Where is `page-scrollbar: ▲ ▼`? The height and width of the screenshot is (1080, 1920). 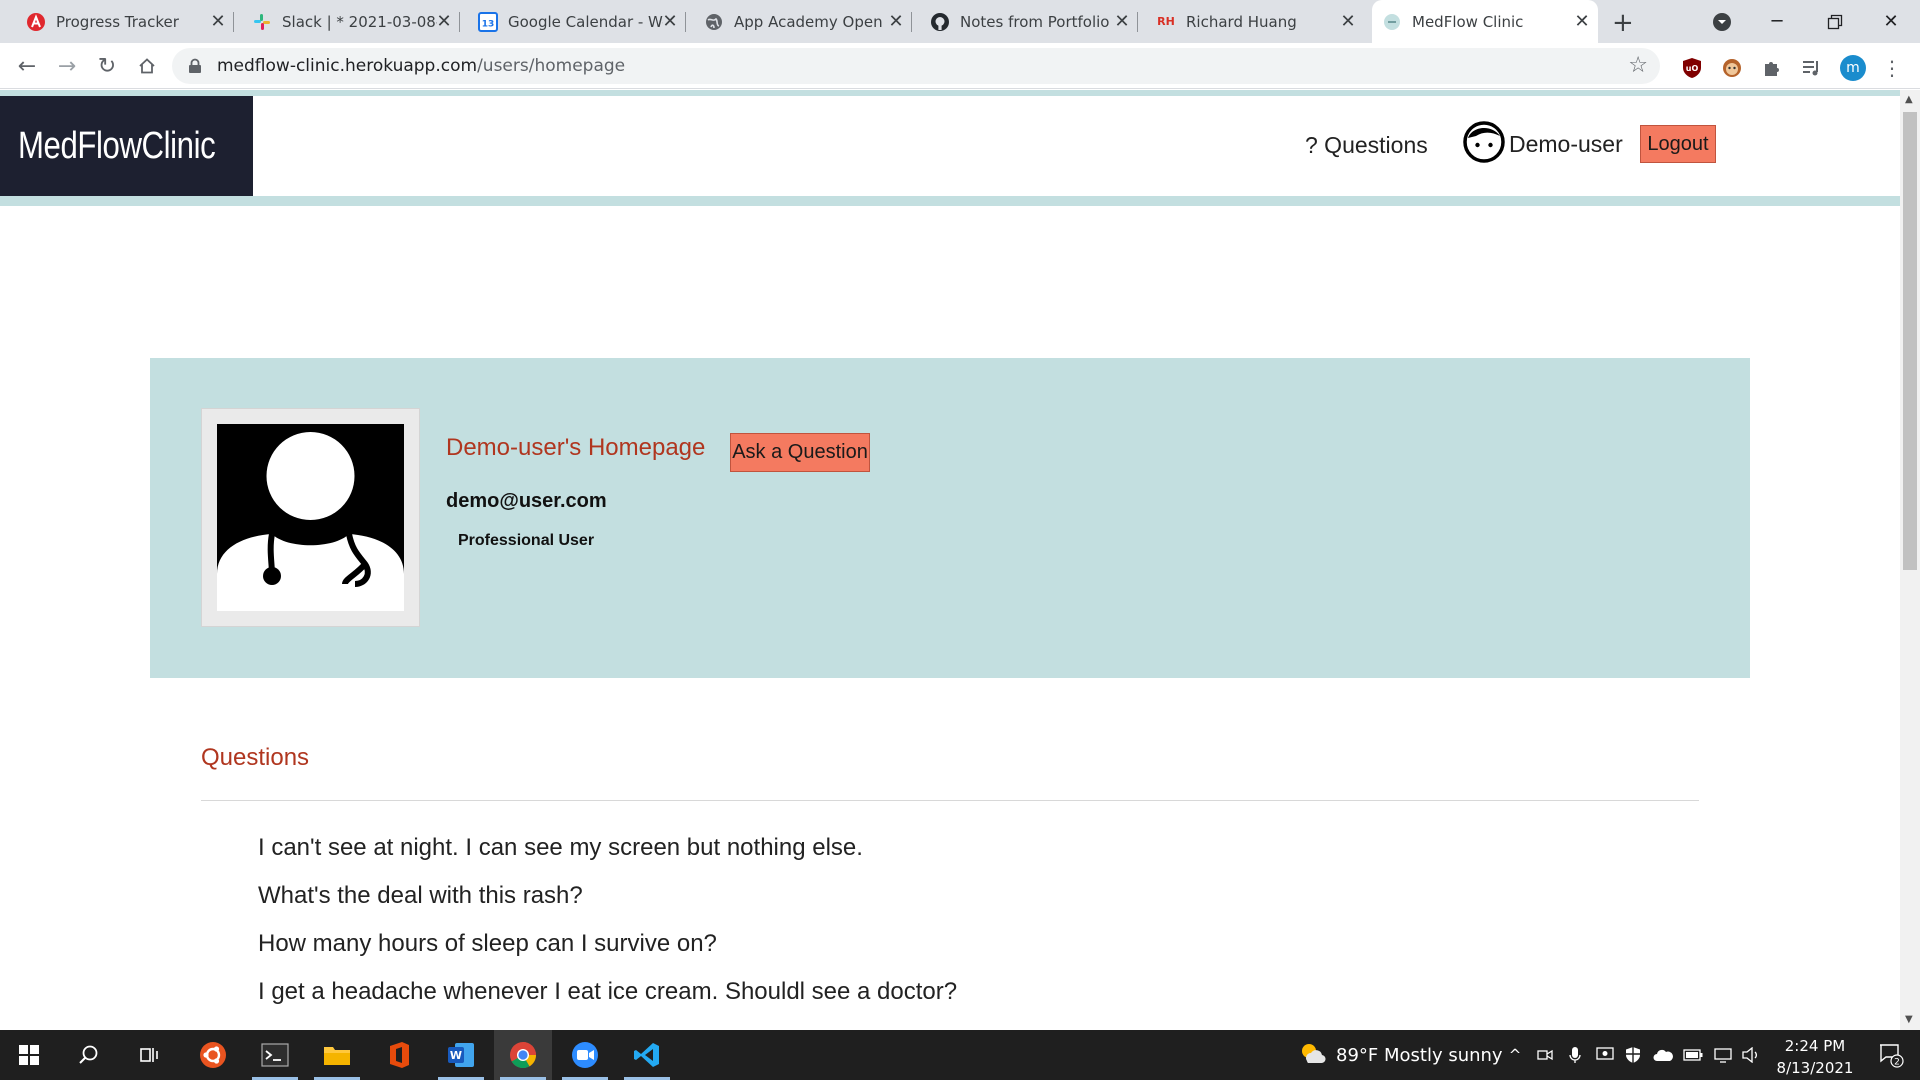 page-scrollbar: ▲ ▼ is located at coordinates (1910, 560).